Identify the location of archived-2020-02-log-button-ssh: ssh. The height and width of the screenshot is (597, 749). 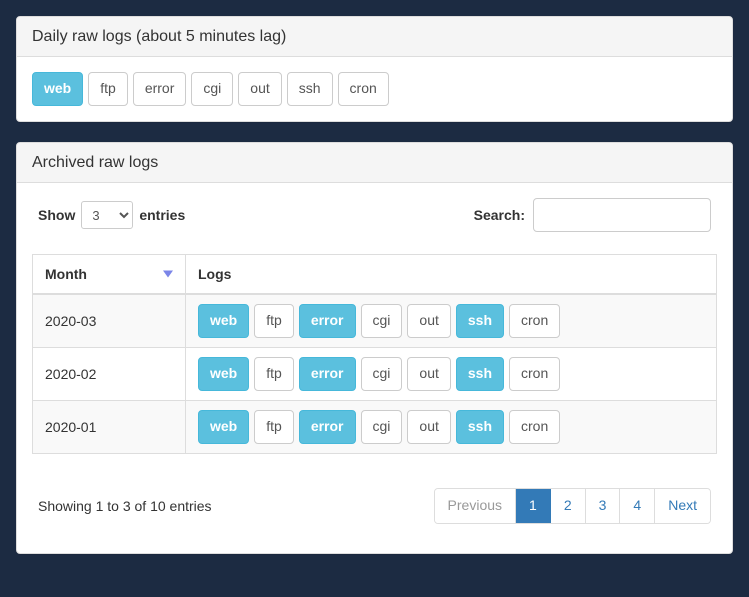
(479, 374).